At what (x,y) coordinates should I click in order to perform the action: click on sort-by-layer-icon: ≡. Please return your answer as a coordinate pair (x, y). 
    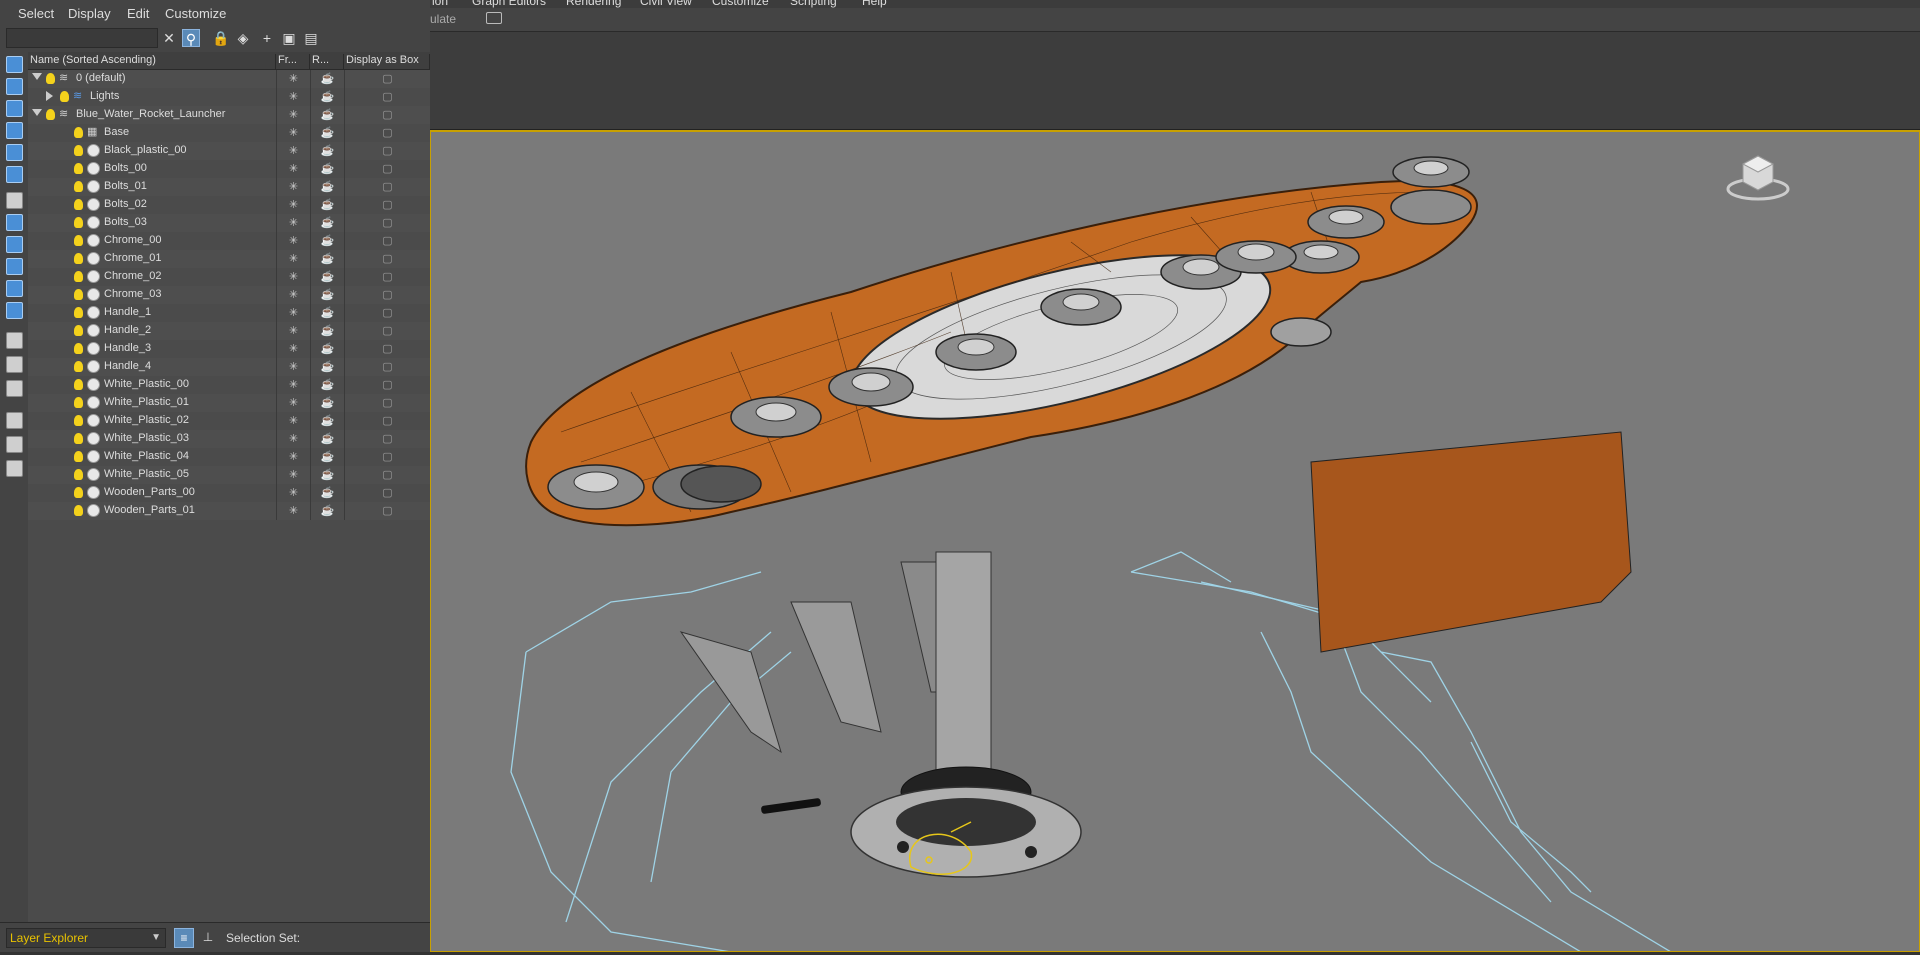
    Looking at the image, I should click on (184, 938).